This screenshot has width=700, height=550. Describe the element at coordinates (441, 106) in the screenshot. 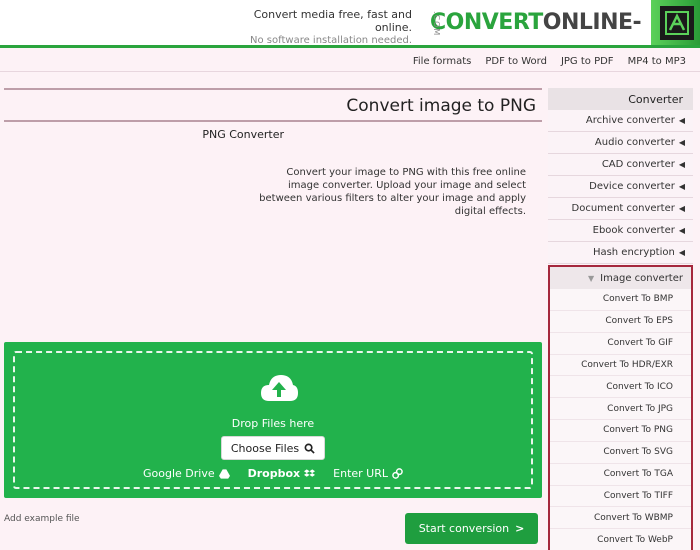

I see `page-title: Convert image to PNG` at that location.